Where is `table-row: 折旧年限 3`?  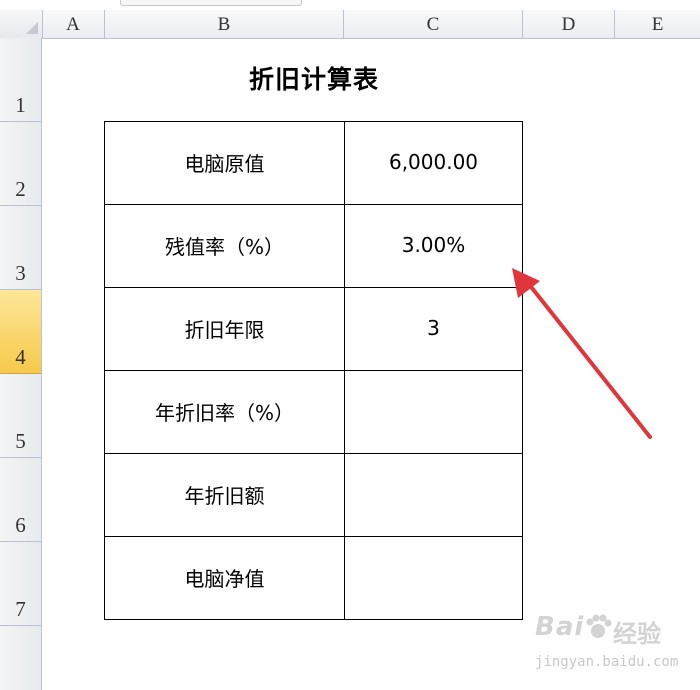 table-row: 折旧年限 3 is located at coordinates (313, 329).